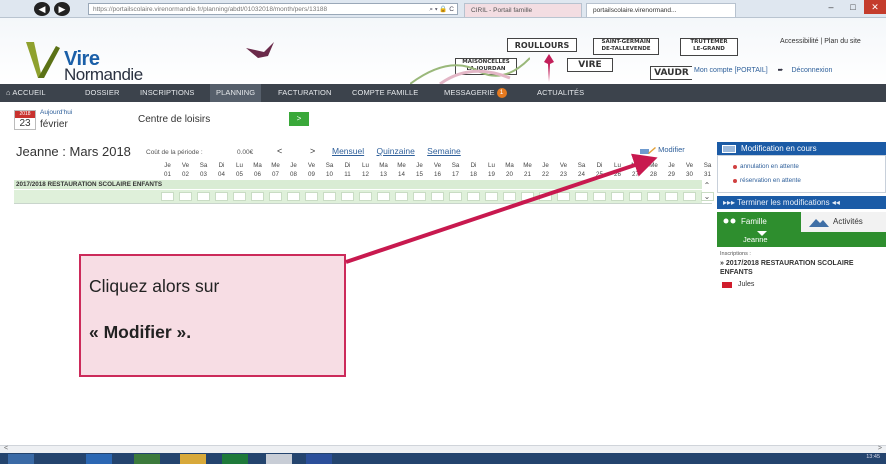 The image size is (886, 464). What do you see at coordinates (365, 165) in the screenshot?
I see `day-header: Lu` at bounding box center [365, 165].